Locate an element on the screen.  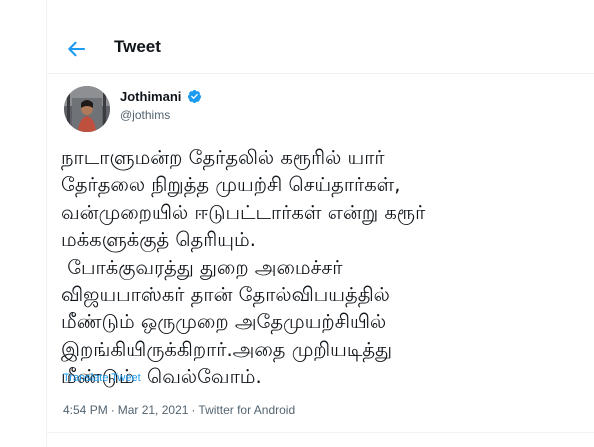
divider is located at coordinates (320, 432).